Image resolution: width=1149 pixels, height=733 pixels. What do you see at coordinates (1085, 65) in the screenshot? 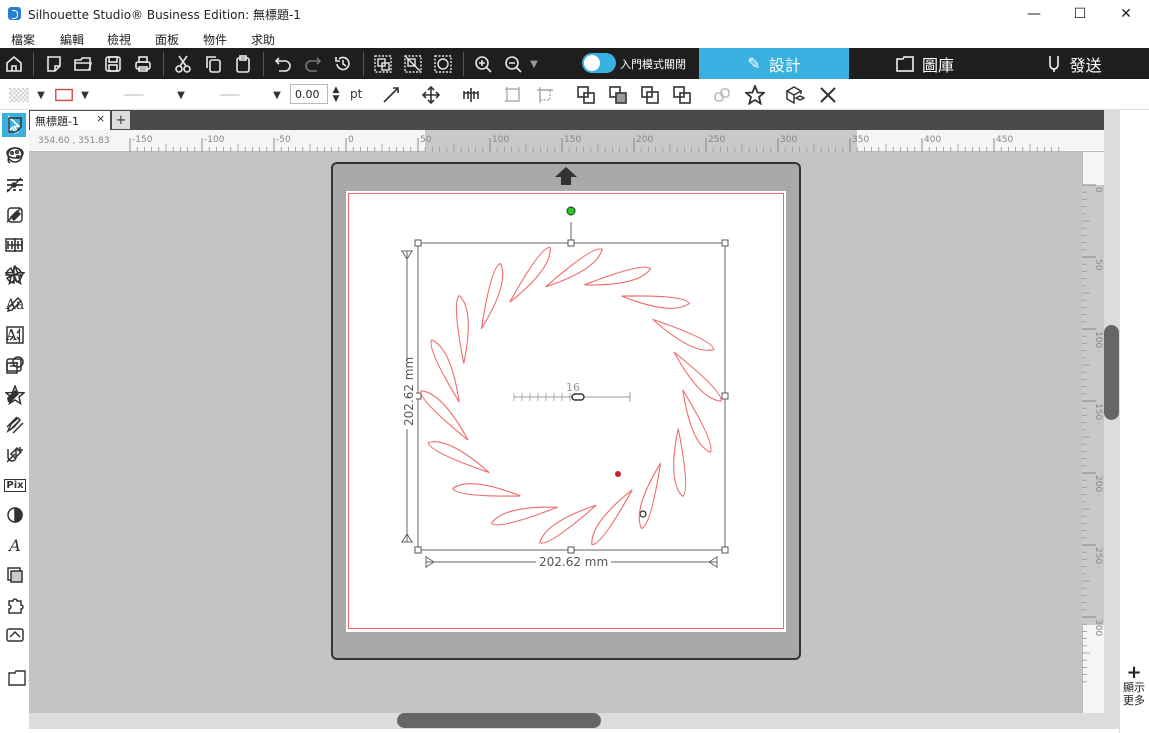
I see `tab-send-label: 發送` at bounding box center [1085, 65].